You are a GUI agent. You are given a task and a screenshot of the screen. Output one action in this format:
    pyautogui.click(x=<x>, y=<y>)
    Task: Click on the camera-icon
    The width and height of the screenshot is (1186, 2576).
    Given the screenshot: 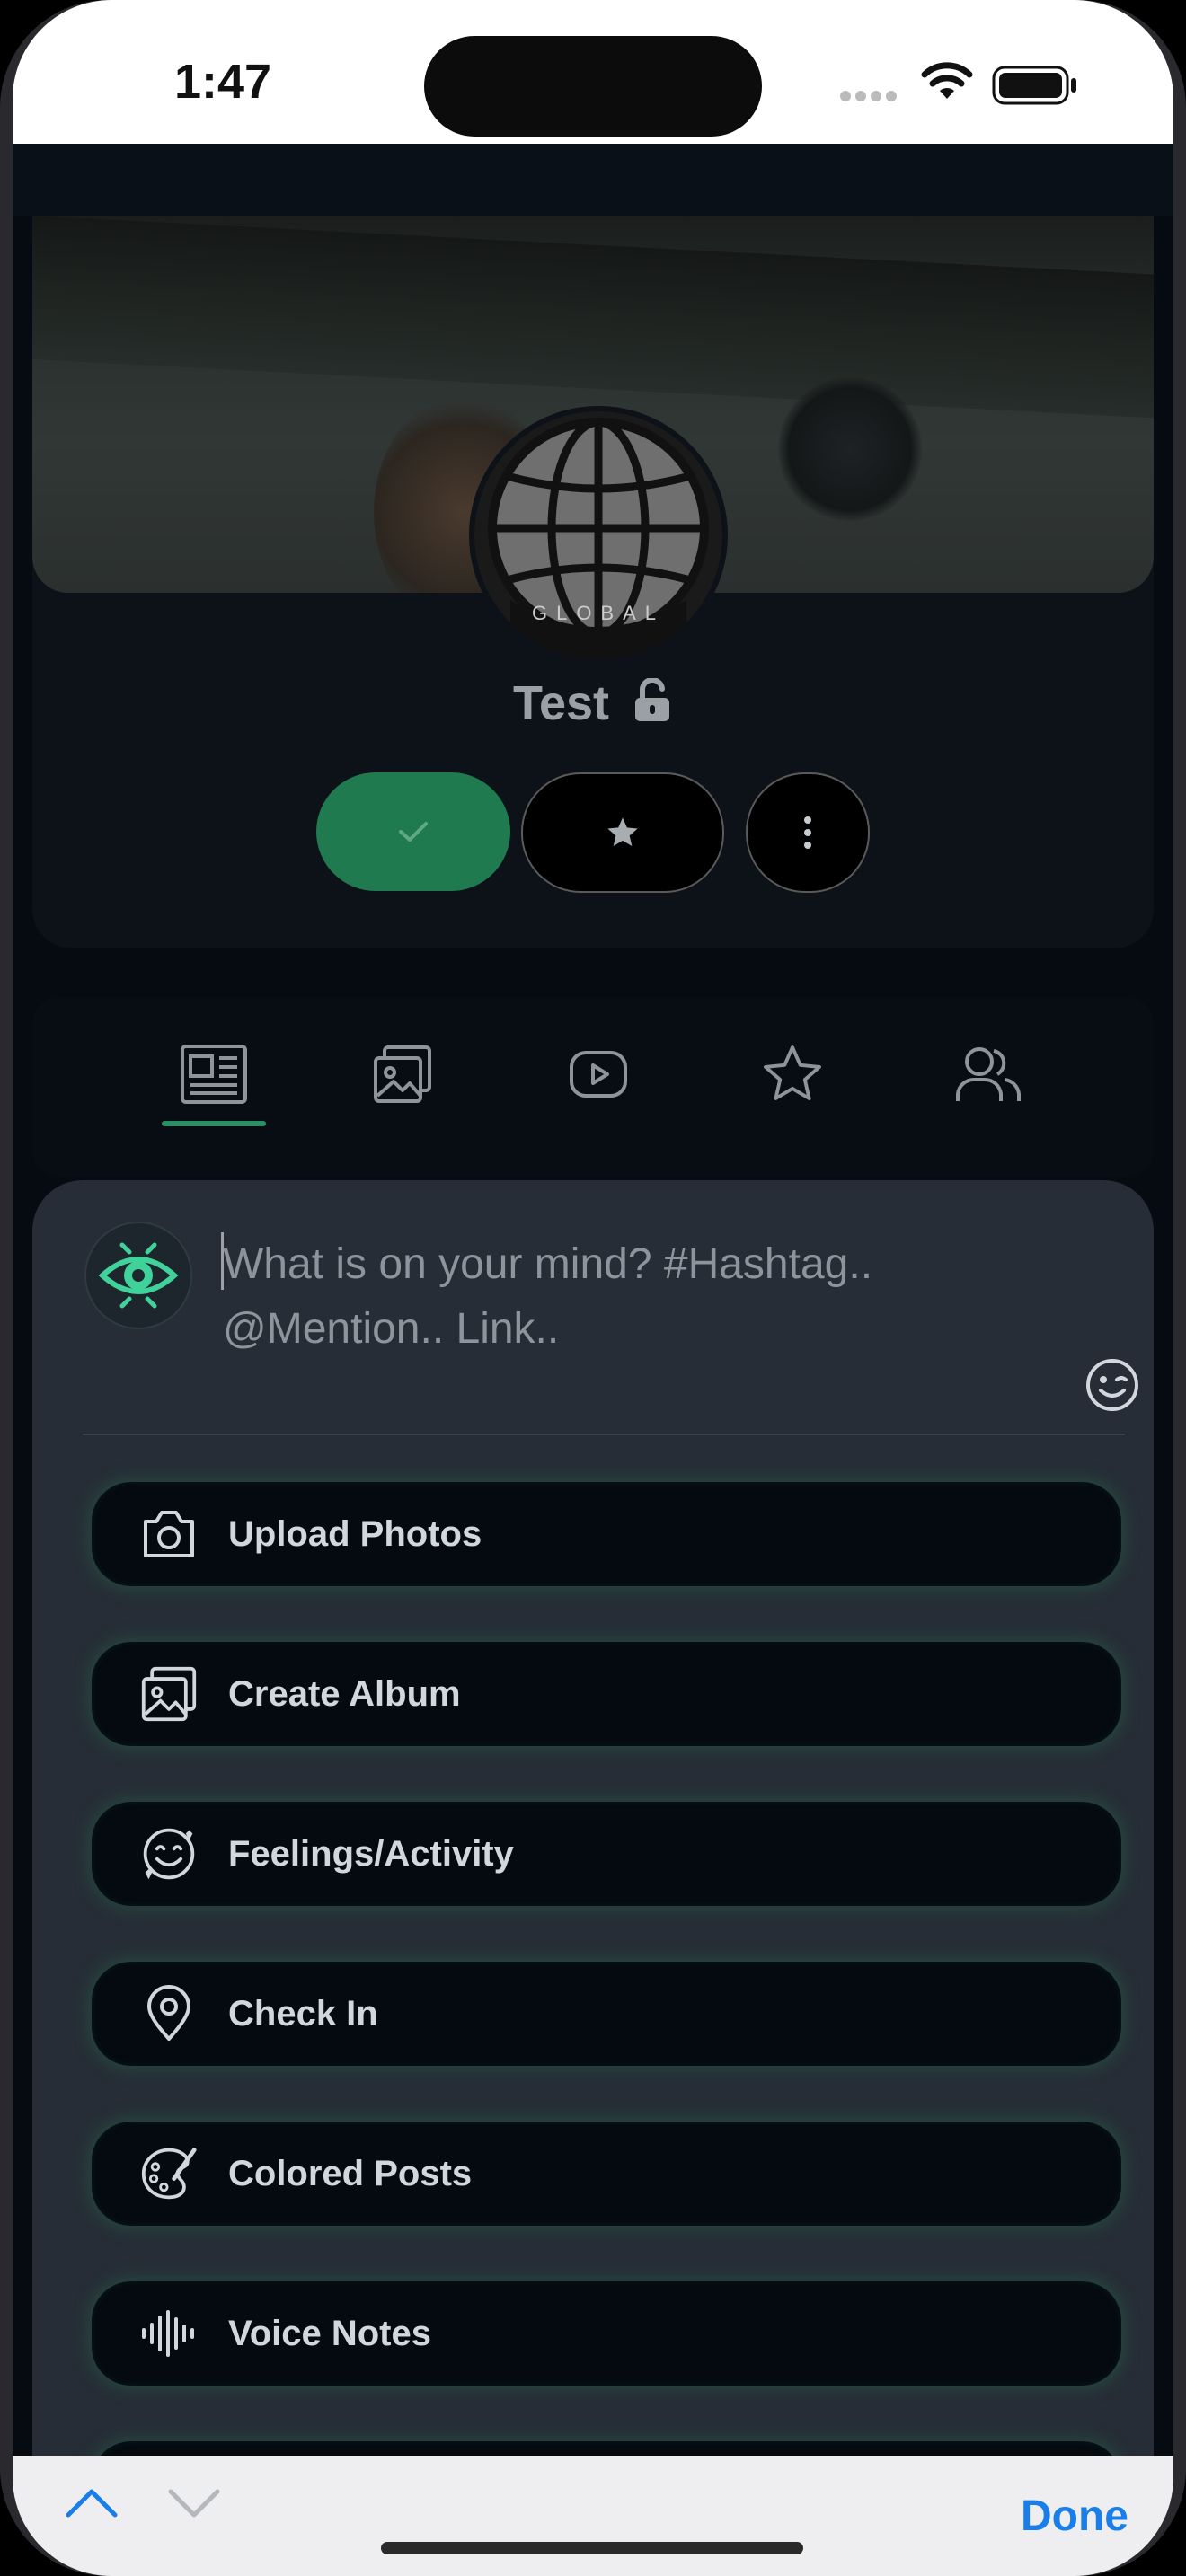 What is the action you would take?
    pyautogui.click(x=169, y=1534)
    